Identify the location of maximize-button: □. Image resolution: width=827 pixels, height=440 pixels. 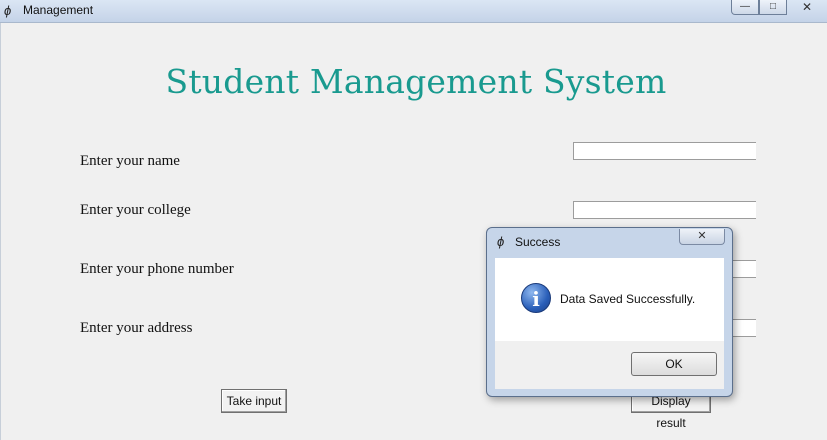
(773, 7).